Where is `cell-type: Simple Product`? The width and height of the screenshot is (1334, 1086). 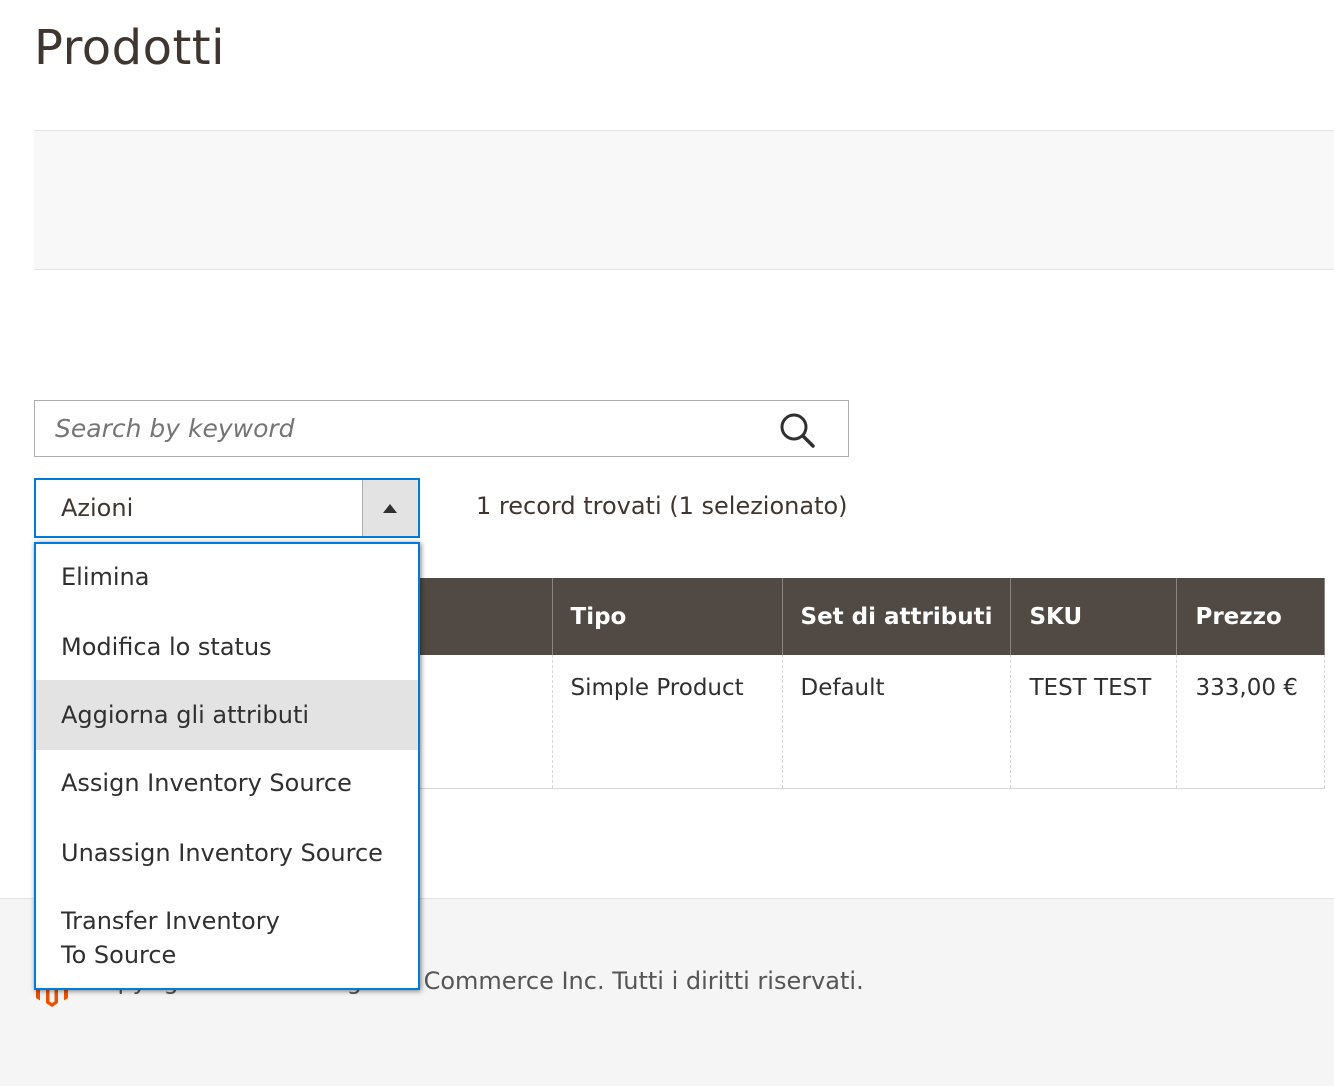
cell-type: Simple Product is located at coordinates (667, 722).